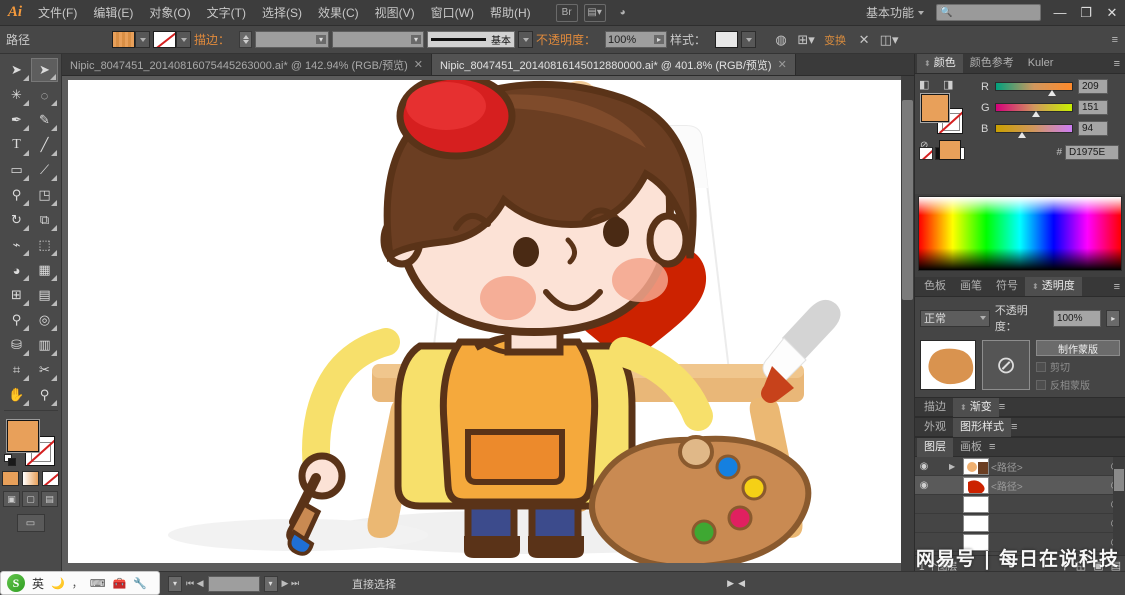 The width and height of the screenshot is (1125, 595). What do you see at coordinates (16, 170) in the screenshot?
I see `rectangle-tool: ▭` at bounding box center [16, 170].